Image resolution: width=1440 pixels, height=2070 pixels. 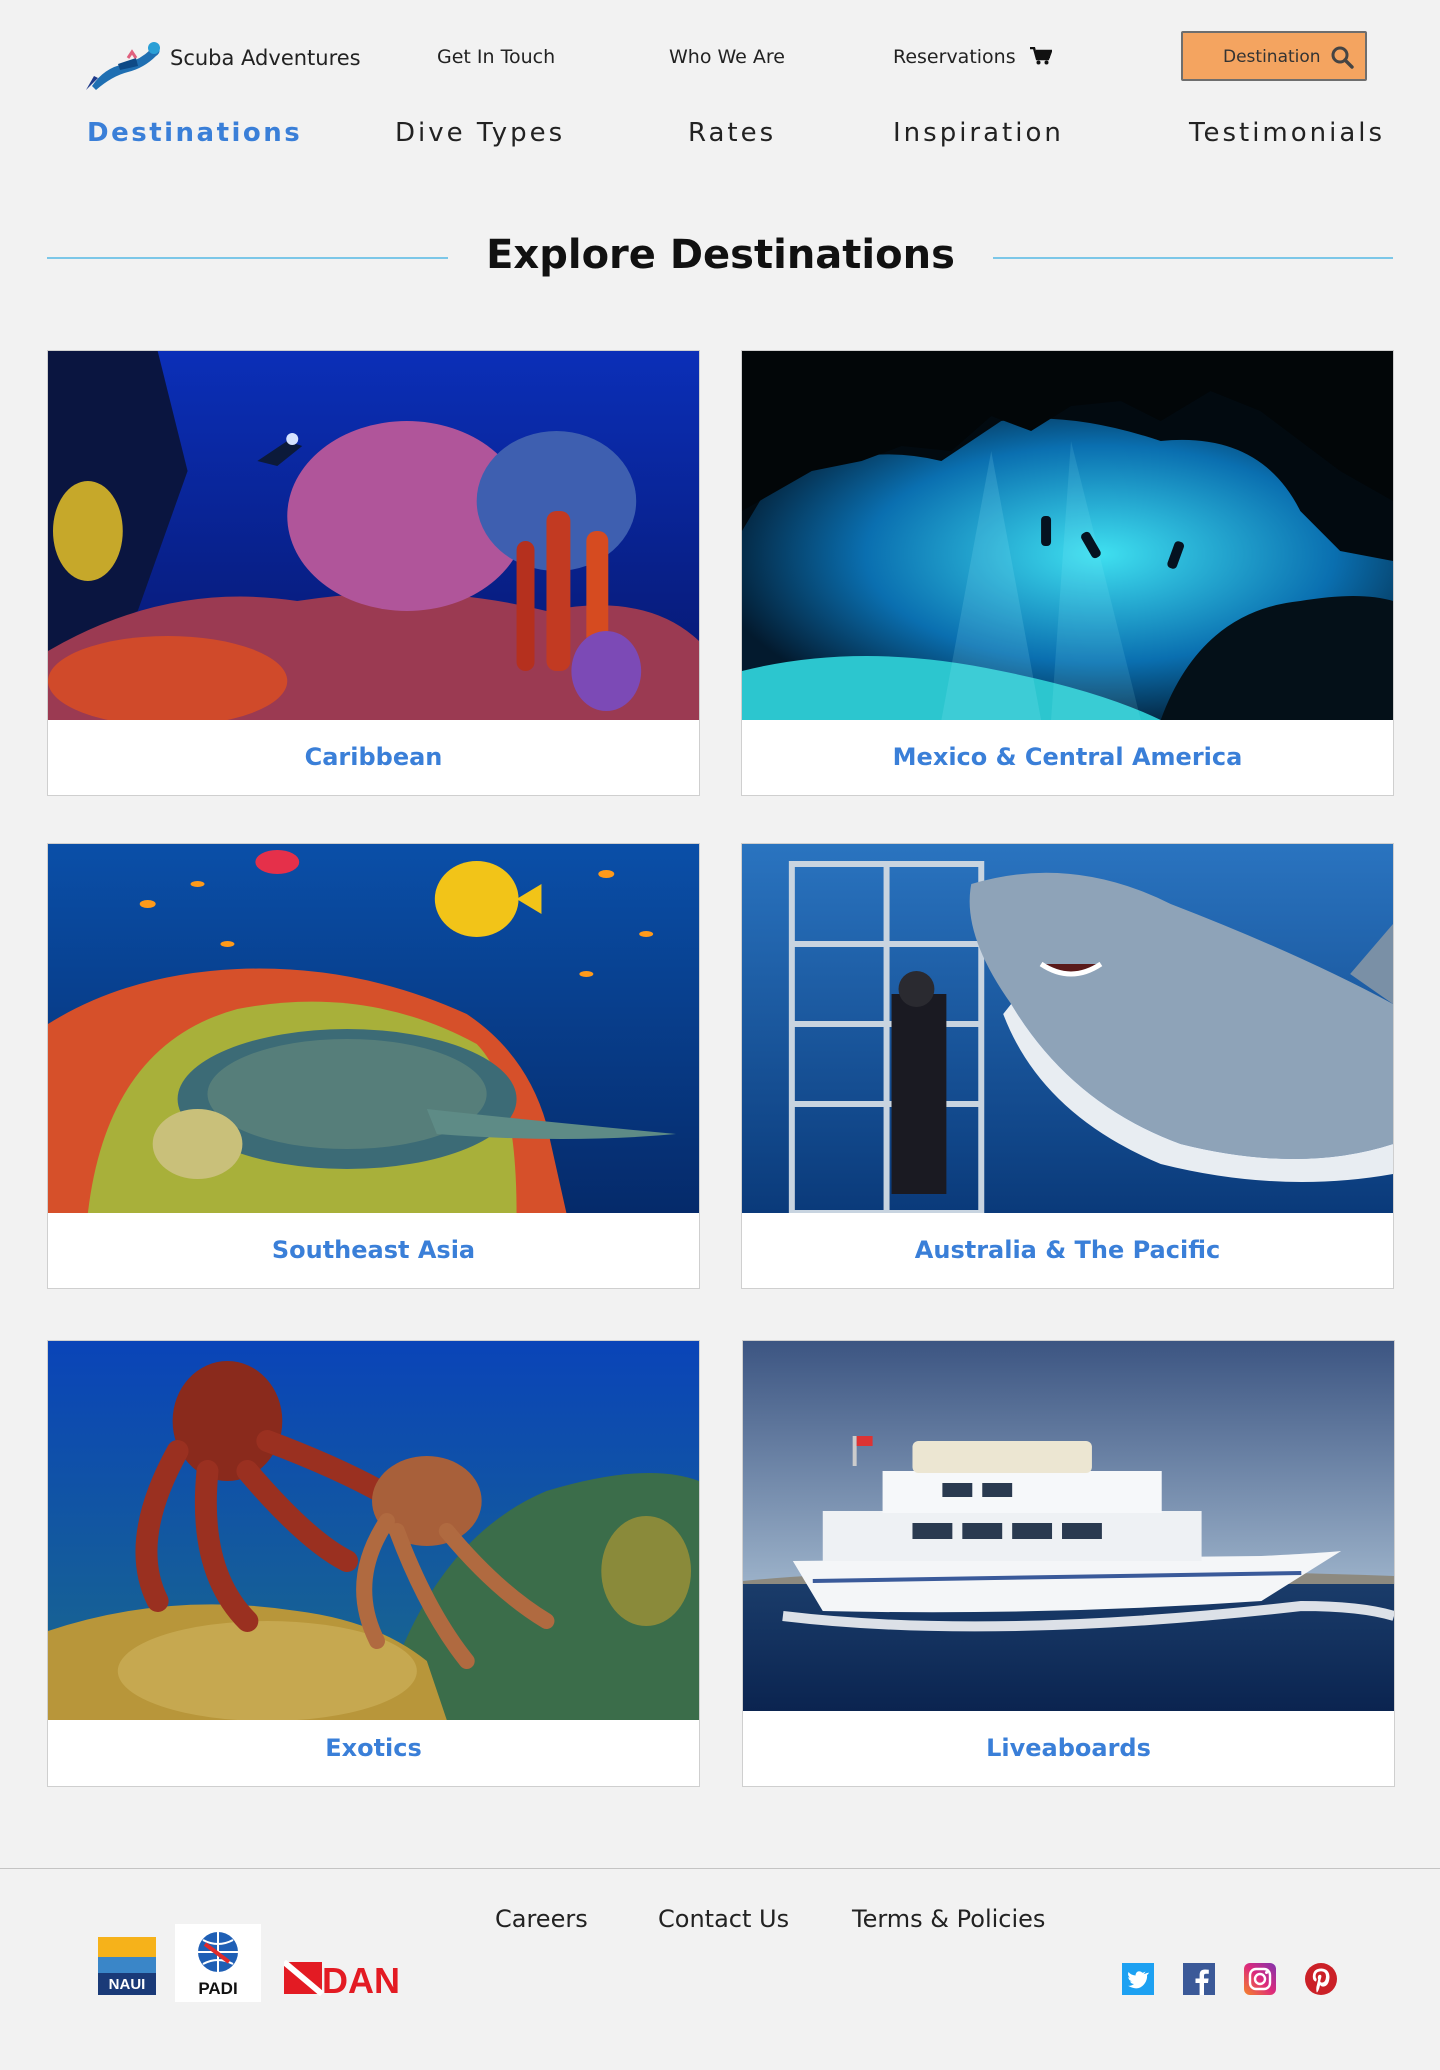 I want to click on search-icon, so click(x=1342, y=57).